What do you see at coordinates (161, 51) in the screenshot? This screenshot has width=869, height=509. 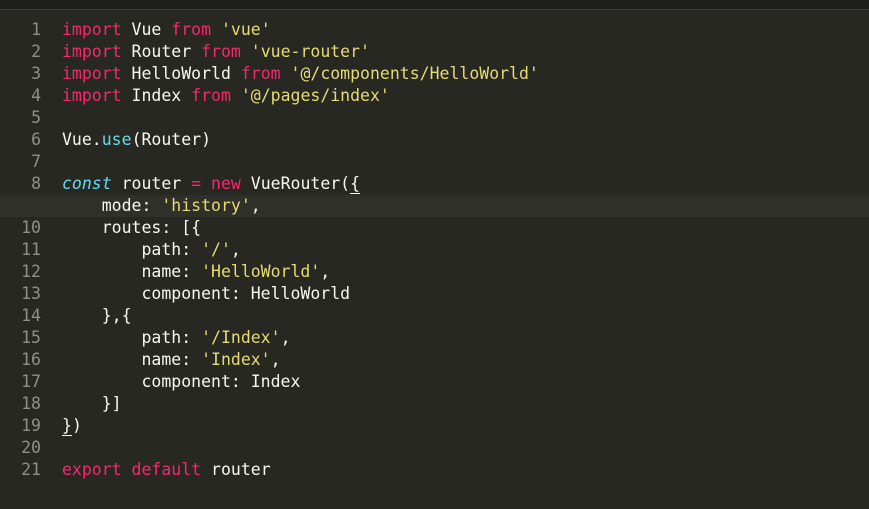 I see `code-token: Router` at bounding box center [161, 51].